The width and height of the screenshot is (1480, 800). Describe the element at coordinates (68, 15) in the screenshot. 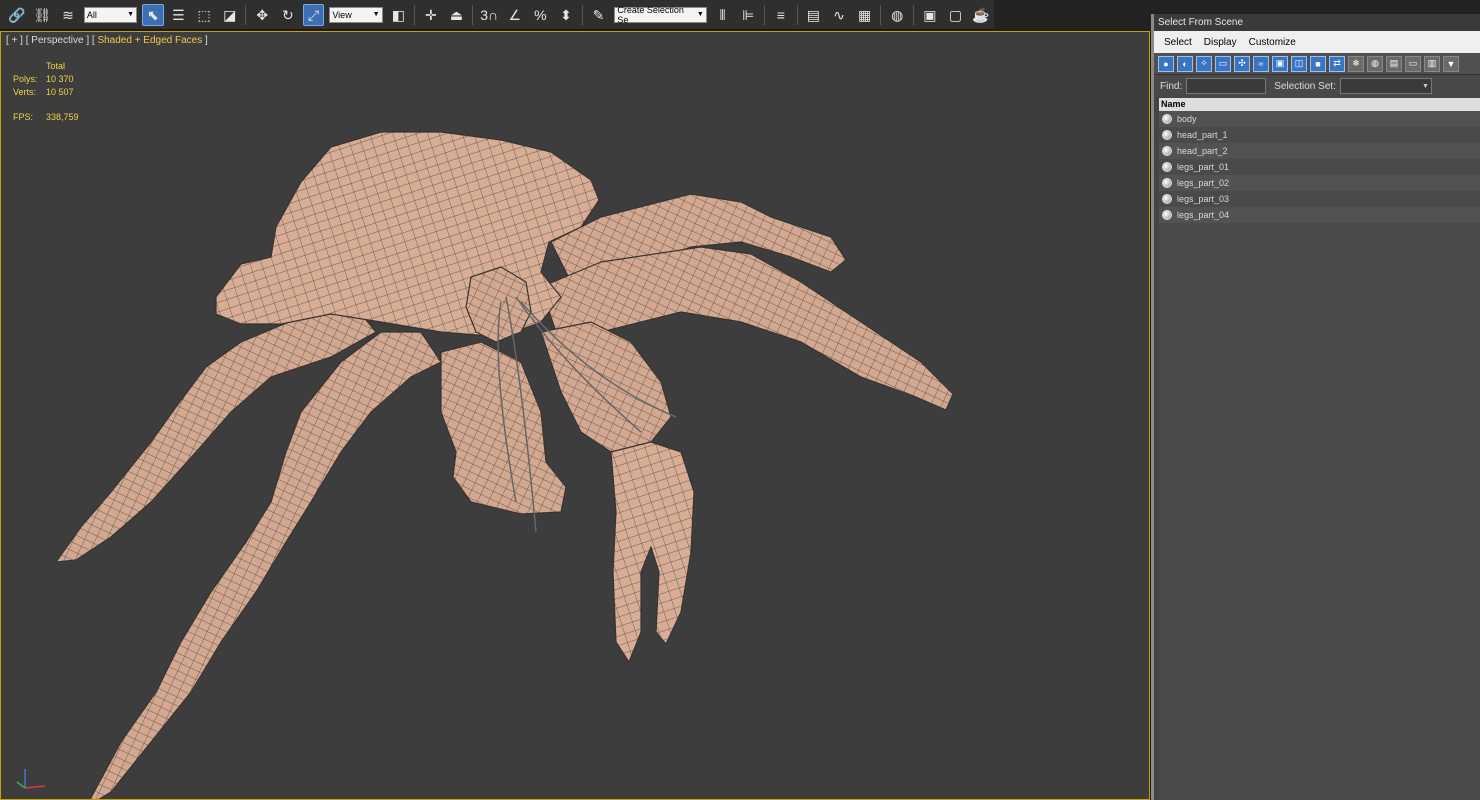

I see `bind-spacewarp-icon: ≋` at that location.